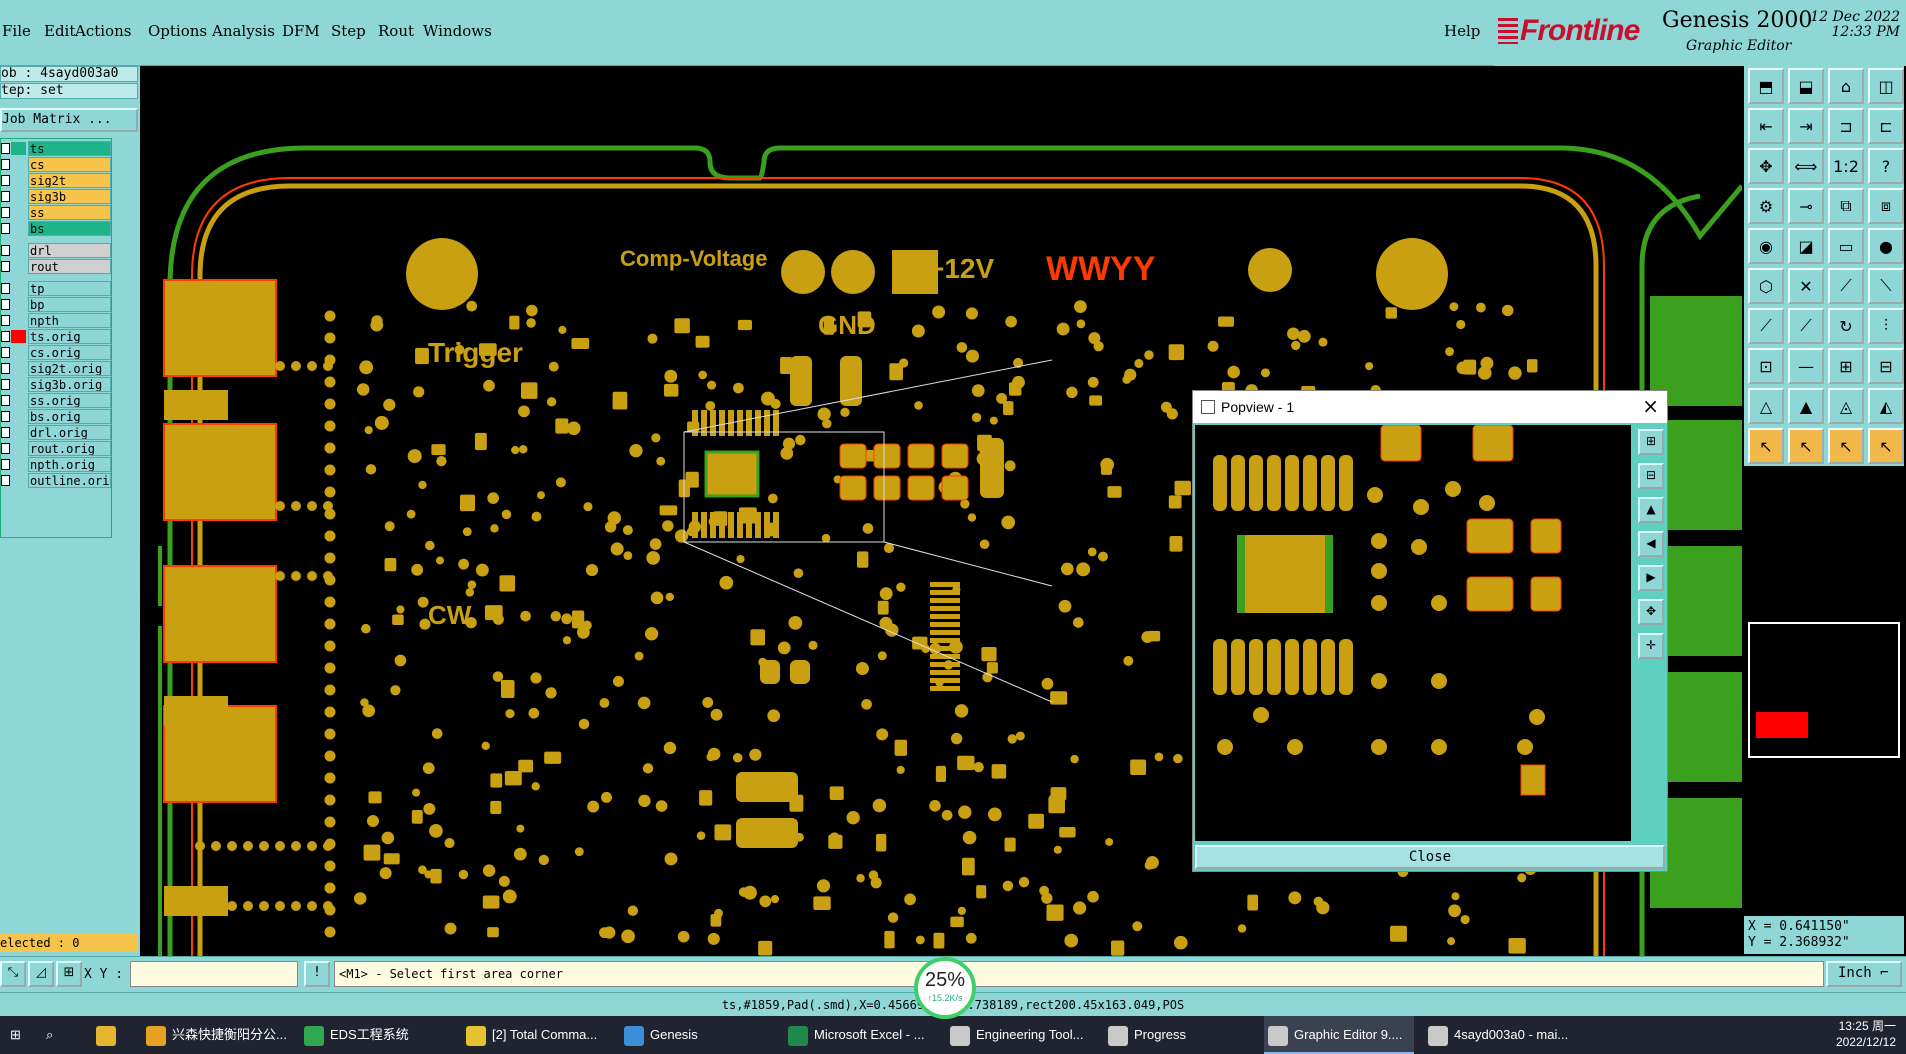 The width and height of the screenshot is (1906, 1054). Describe the element at coordinates (1766, 366) in the screenshot. I see `tool-28-icon: ⊡` at that location.